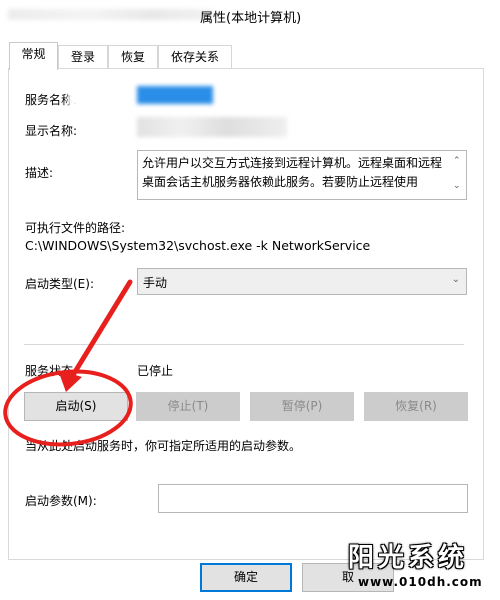 The image size is (500, 600). What do you see at coordinates (59, 284) in the screenshot?
I see `startup-type-label: 启动类型(E):` at bounding box center [59, 284].